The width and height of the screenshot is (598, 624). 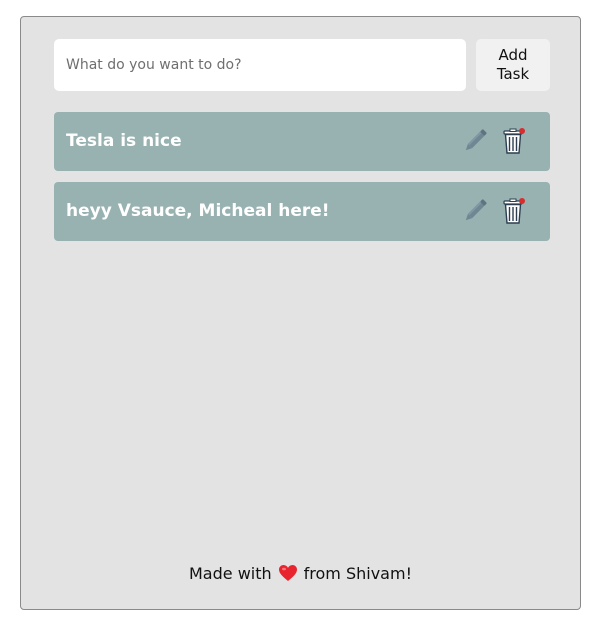 What do you see at coordinates (230, 573) in the screenshot?
I see `footer-prefix: Made with` at bounding box center [230, 573].